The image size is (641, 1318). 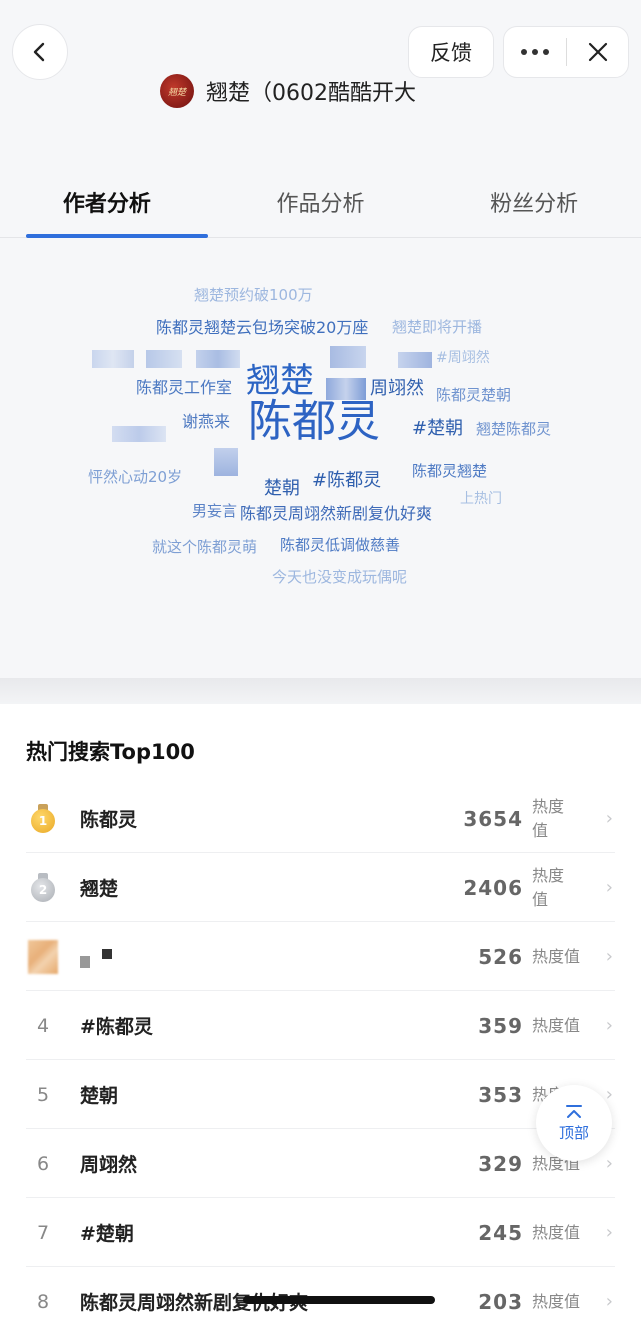 I want to click on search-term: #陈都灵, so click(x=116, y=1027).